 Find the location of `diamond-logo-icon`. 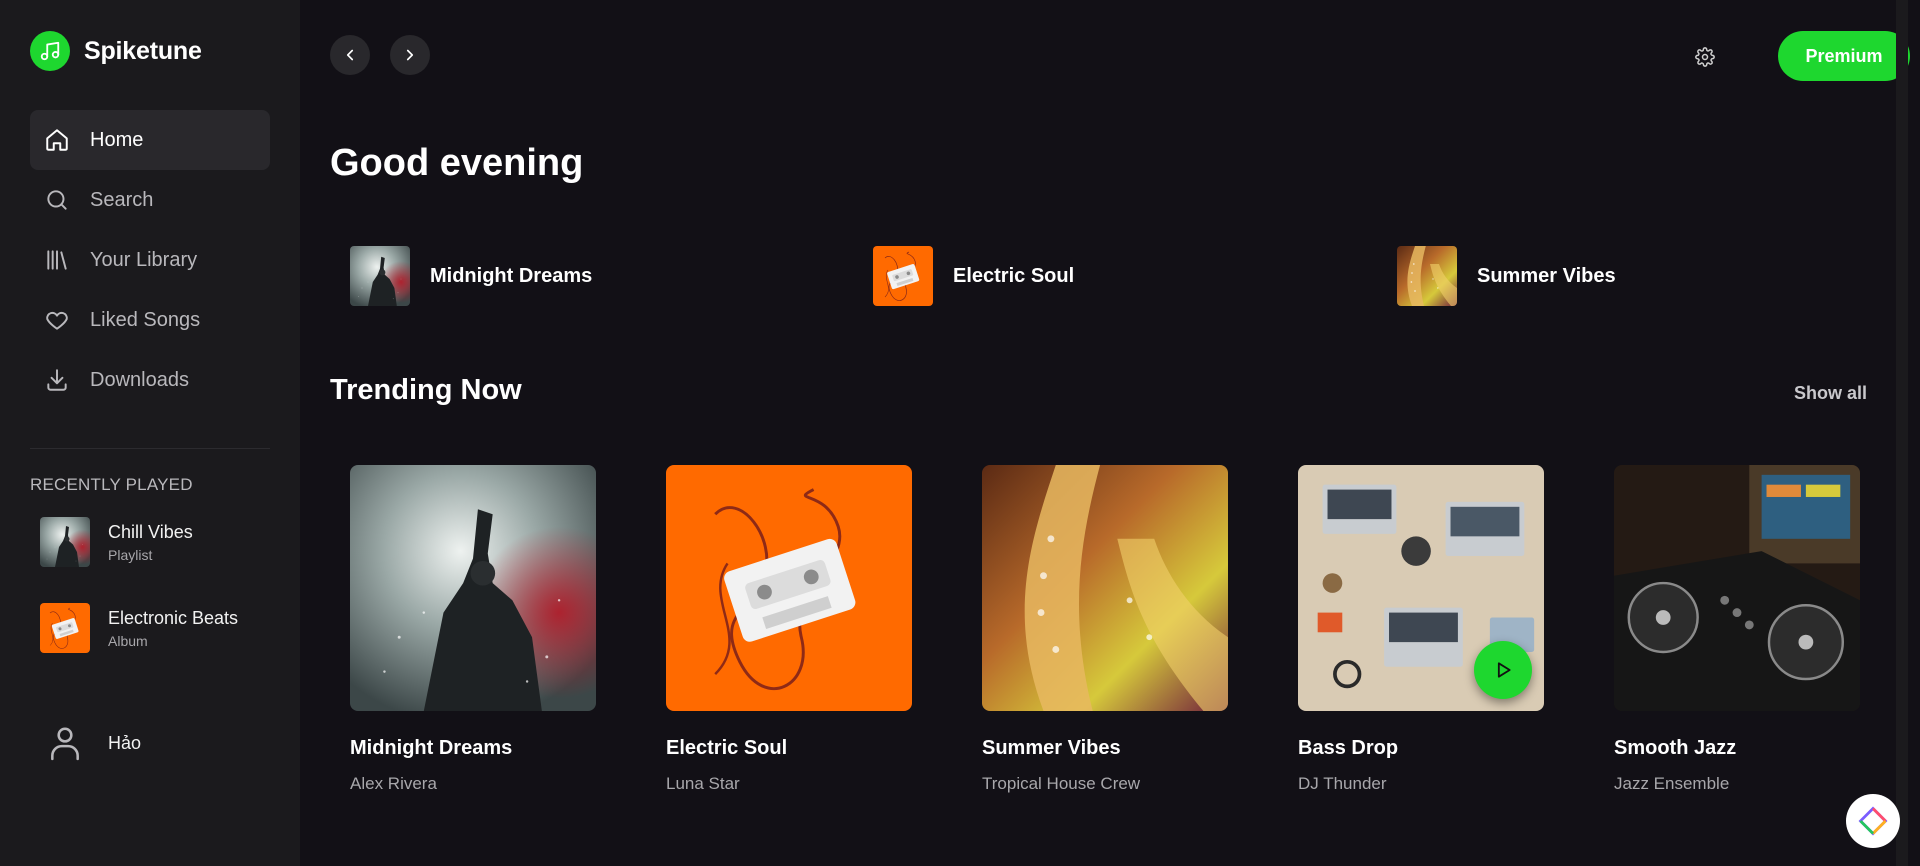

diamond-logo-icon is located at coordinates (1873, 821).